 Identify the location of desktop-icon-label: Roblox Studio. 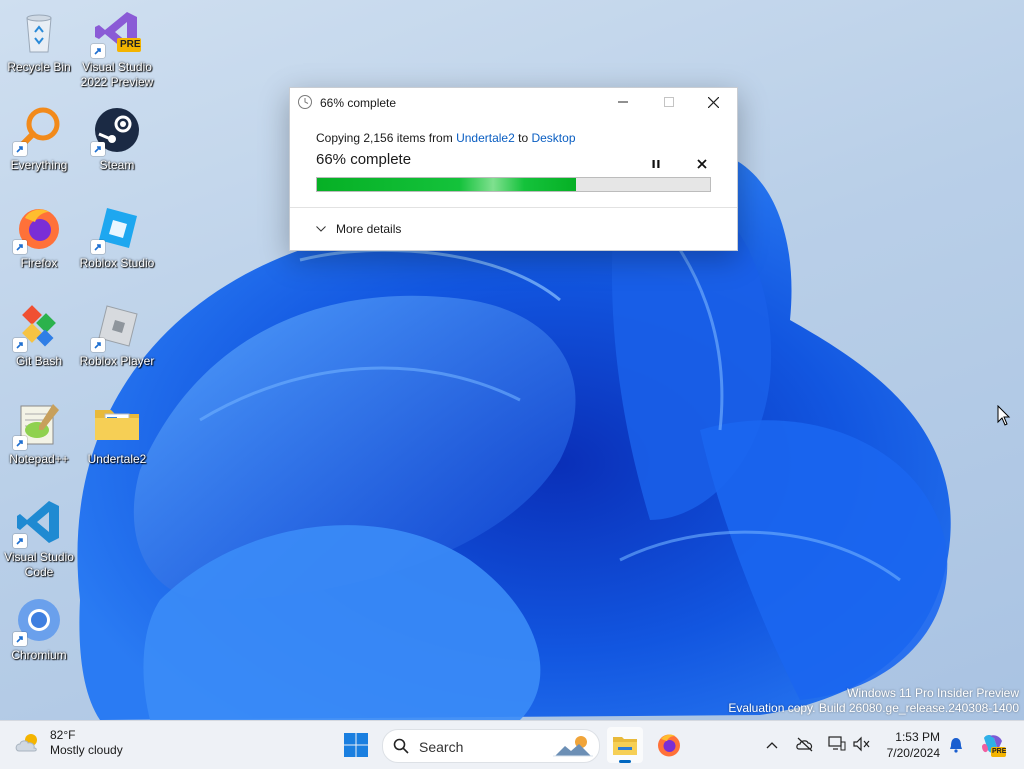
(117, 263).